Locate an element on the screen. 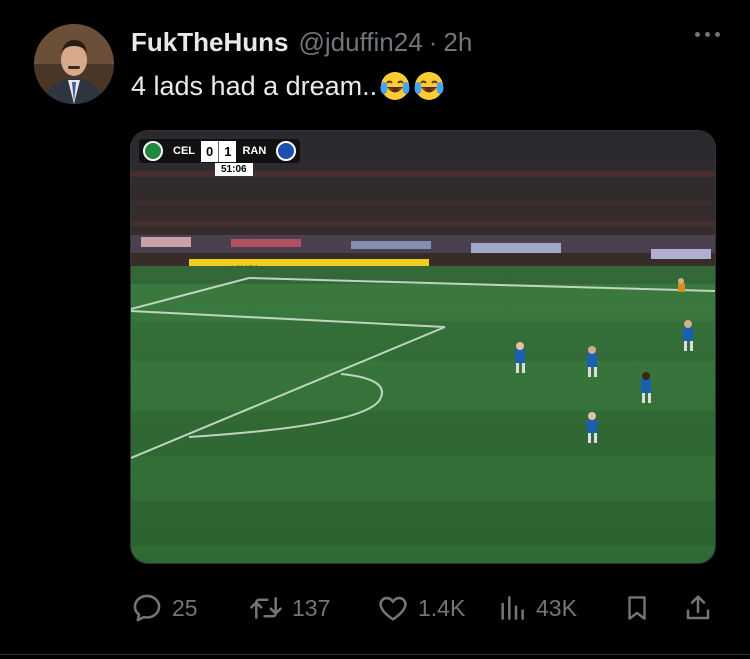  bookmark-icon is located at coordinates (637, 608).